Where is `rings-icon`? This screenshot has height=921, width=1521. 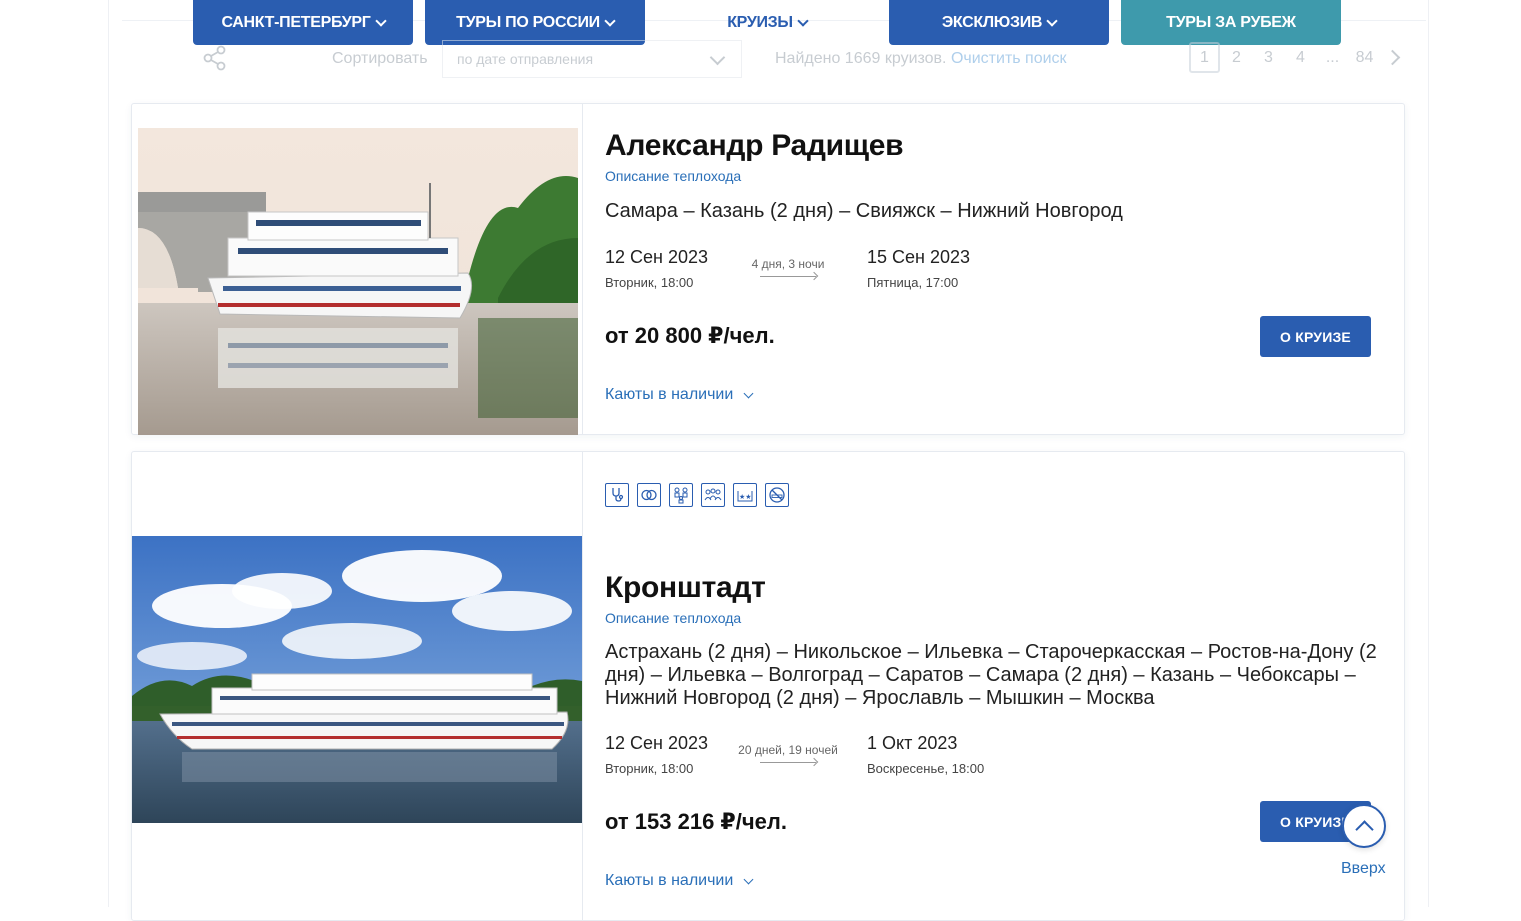
rings-icon is located at coordinates (649, 495).